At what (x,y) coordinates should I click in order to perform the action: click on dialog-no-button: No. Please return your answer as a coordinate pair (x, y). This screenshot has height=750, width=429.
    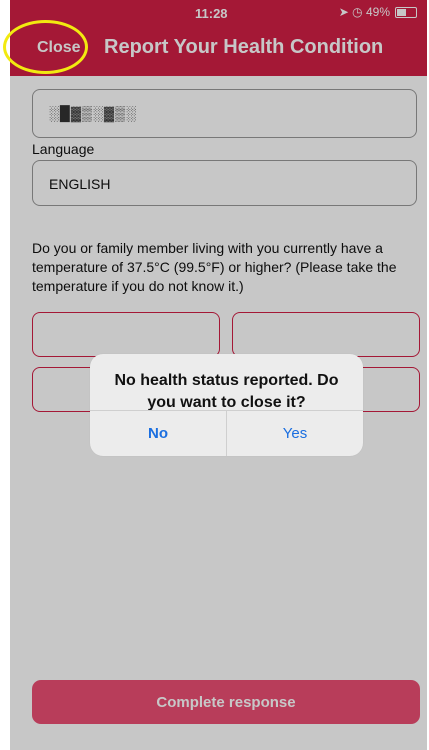
    Looking at the image, I should click on (158, 433).